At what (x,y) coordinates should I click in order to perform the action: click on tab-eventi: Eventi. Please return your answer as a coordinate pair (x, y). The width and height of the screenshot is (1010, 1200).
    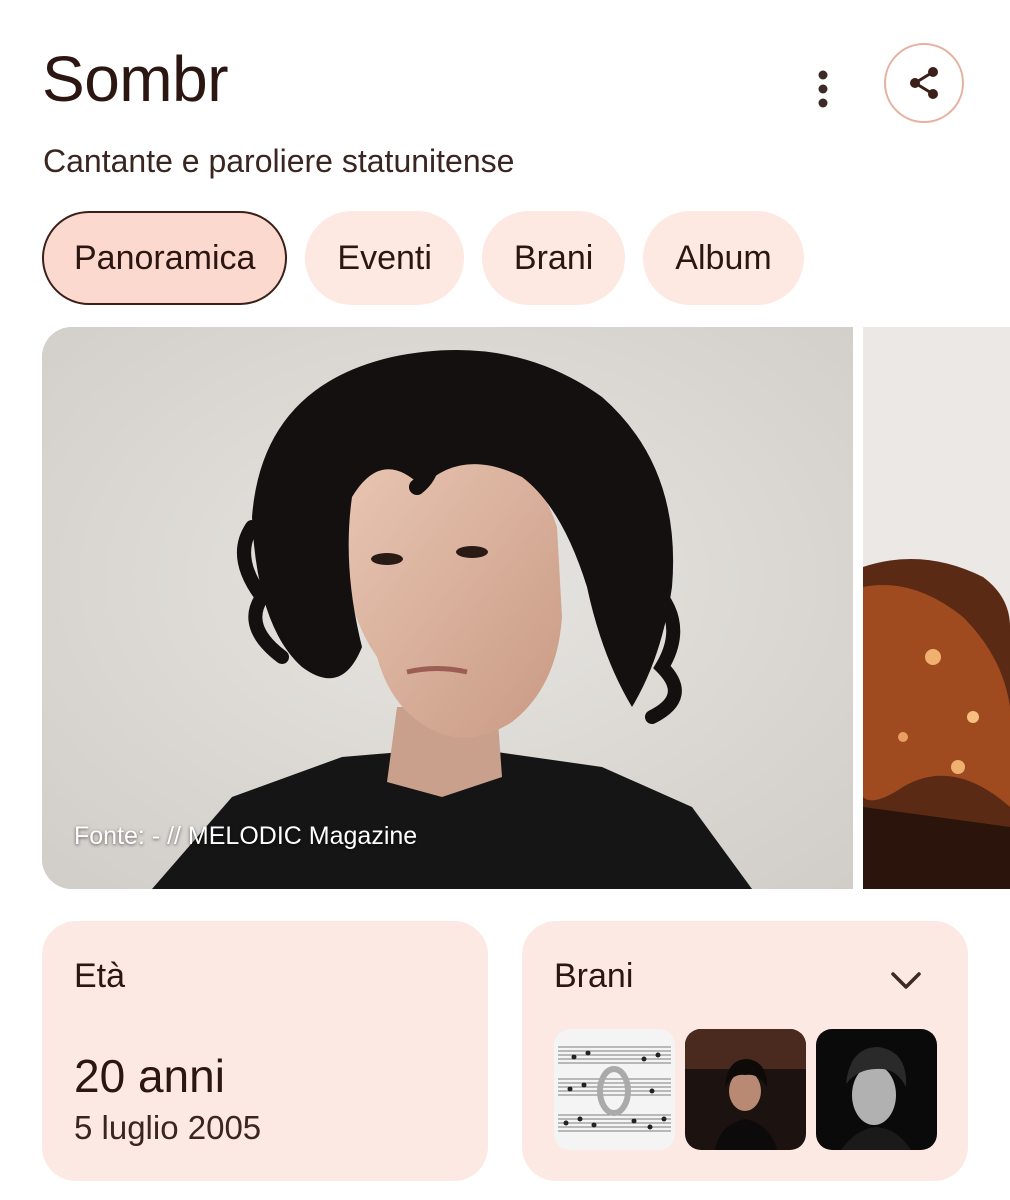
    Looking at the image, I should click on (384, 258).